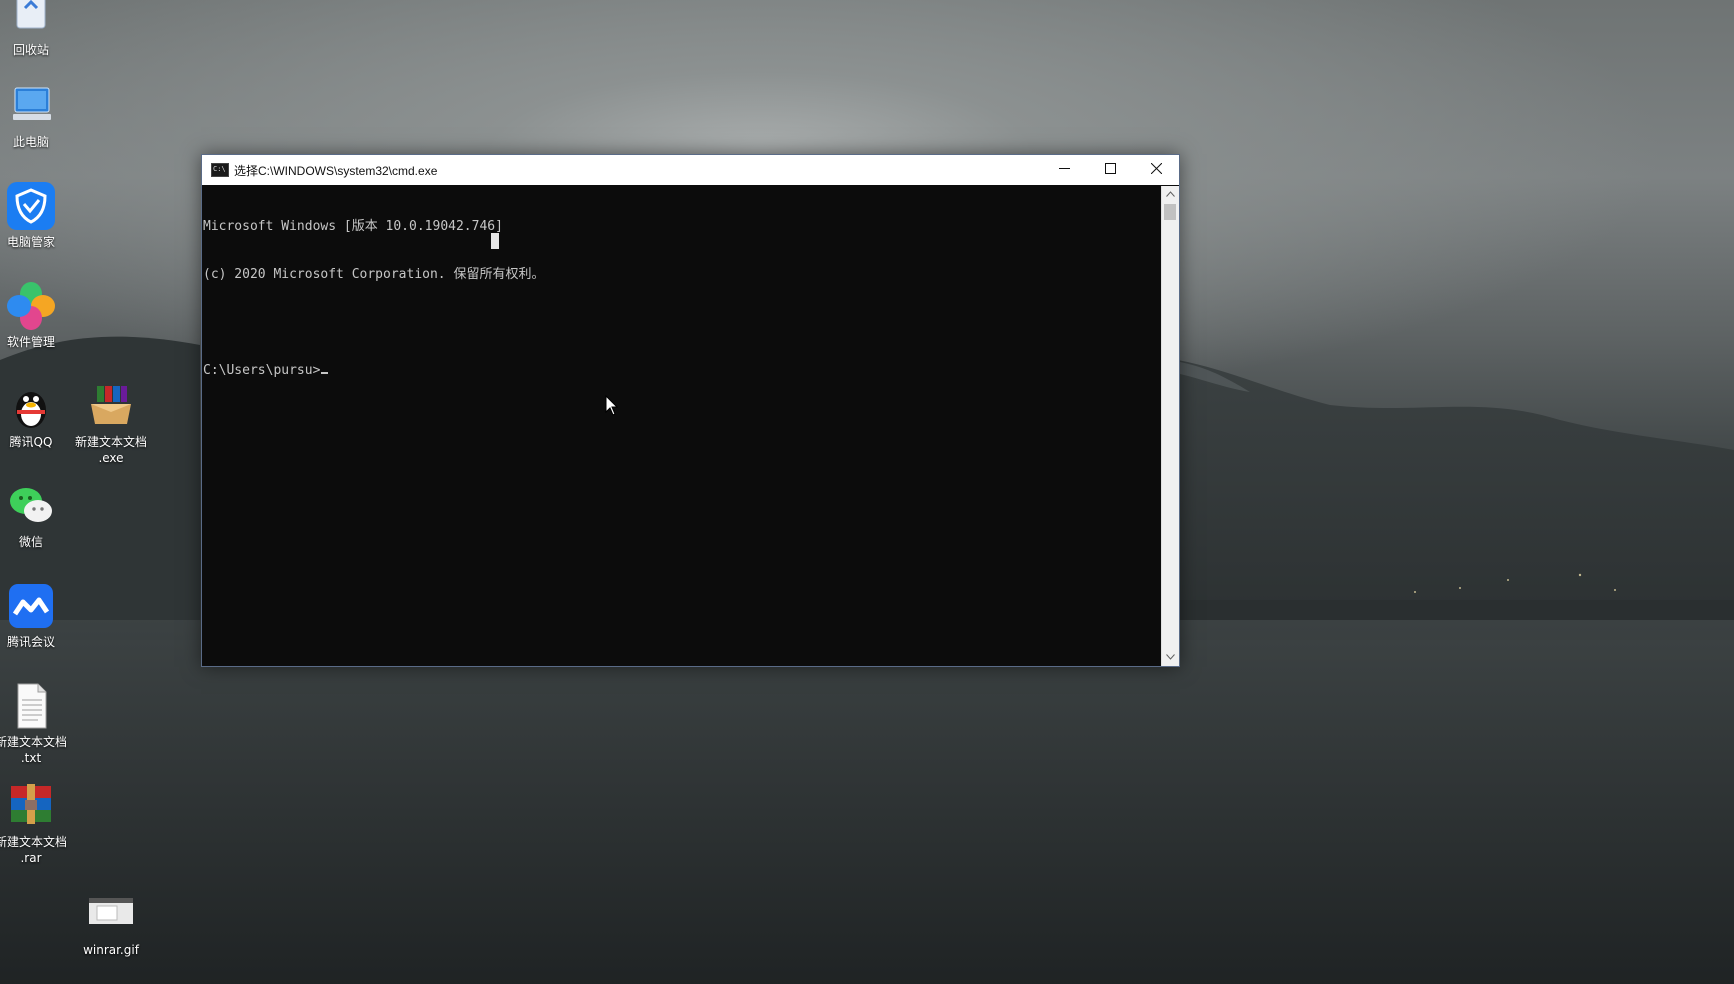 This screenshot has height=984, width=1734. Describe the element at coordinates (30, 642) in the screenshot. I see `desktop-icon-label: 腾讯会议` at that location.